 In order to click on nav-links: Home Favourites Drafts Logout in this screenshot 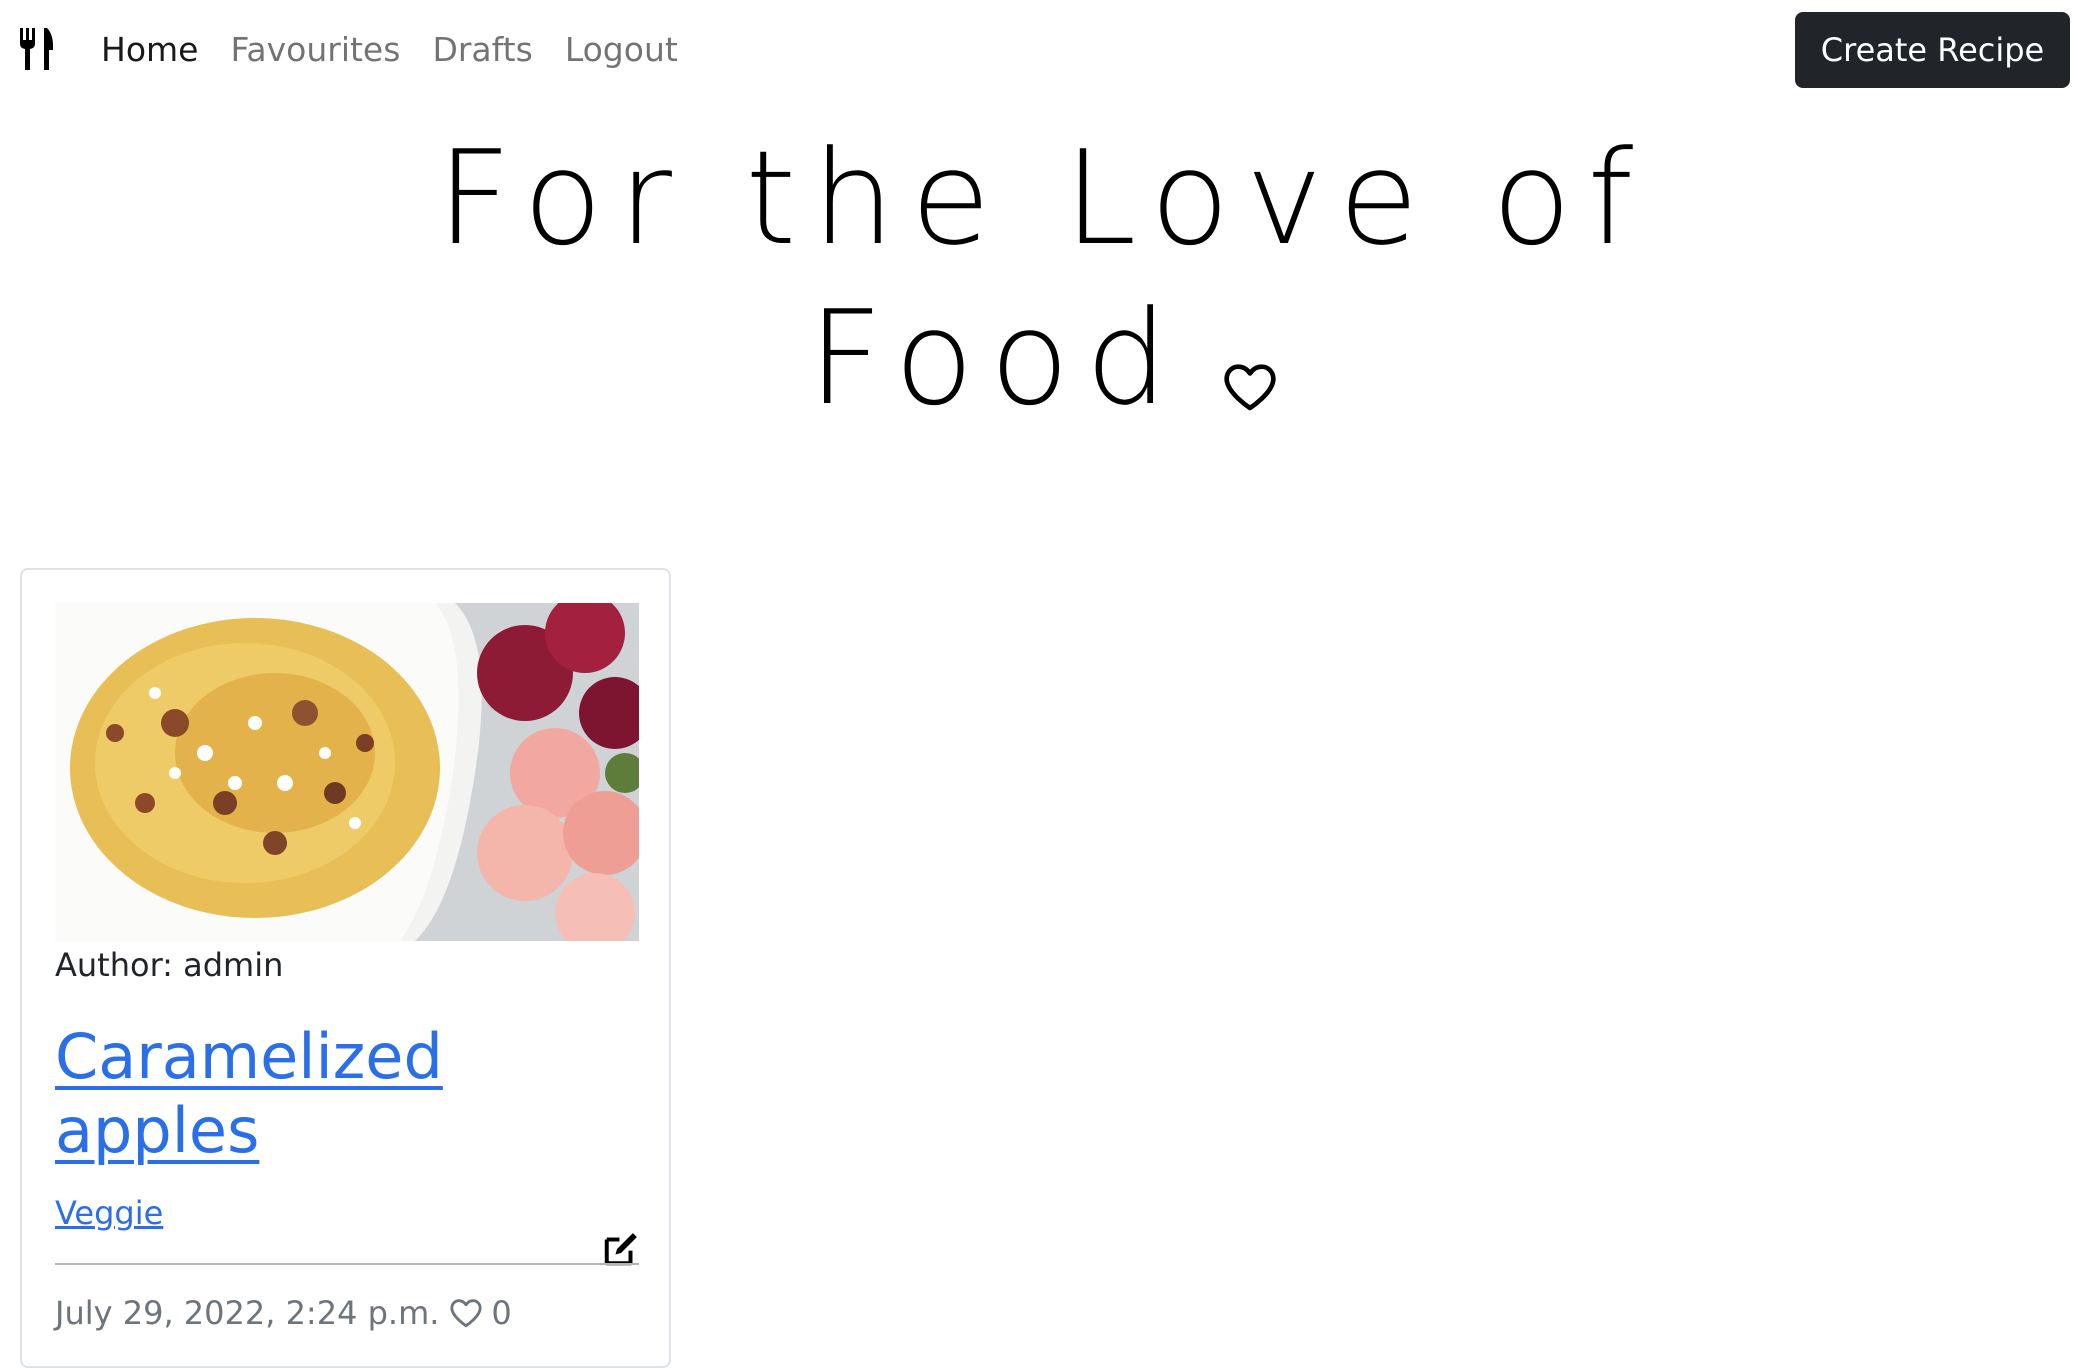, I will do `click(389, 50)`.